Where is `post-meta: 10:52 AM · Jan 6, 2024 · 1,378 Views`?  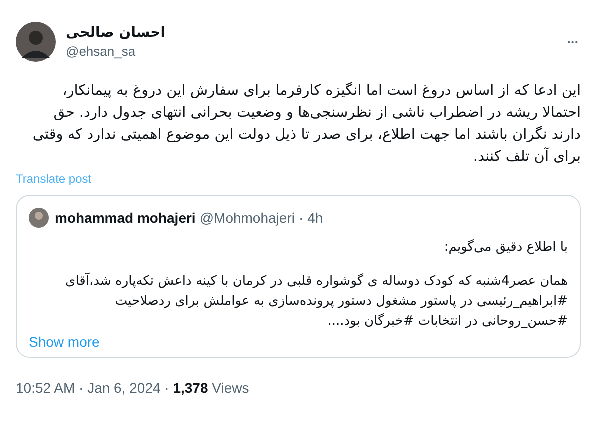
post-meta: 10:52 AM · Jan 6, 2024 · 1,378 Views is located at coordinates (133, 388).